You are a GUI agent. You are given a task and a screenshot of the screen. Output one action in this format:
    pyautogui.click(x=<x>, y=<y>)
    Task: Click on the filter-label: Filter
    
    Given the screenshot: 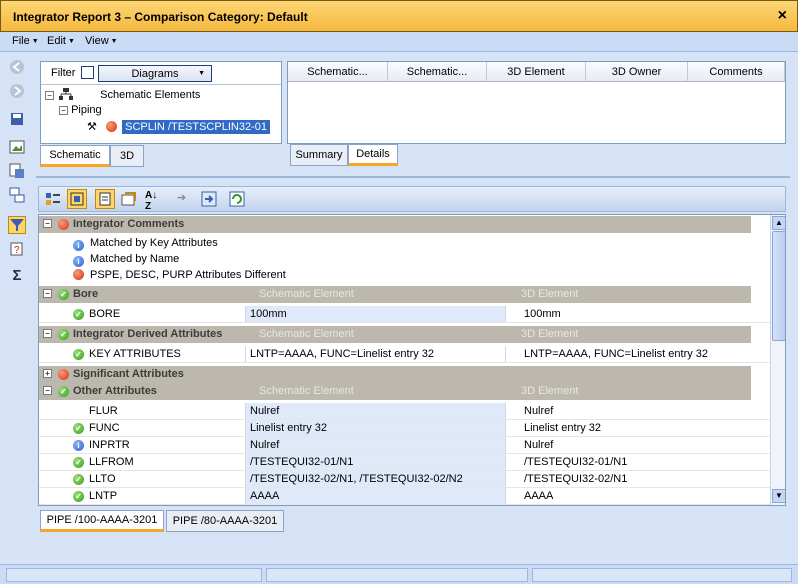 What is the action you would take?
    pyautogui.click(x=63, y=73)
    